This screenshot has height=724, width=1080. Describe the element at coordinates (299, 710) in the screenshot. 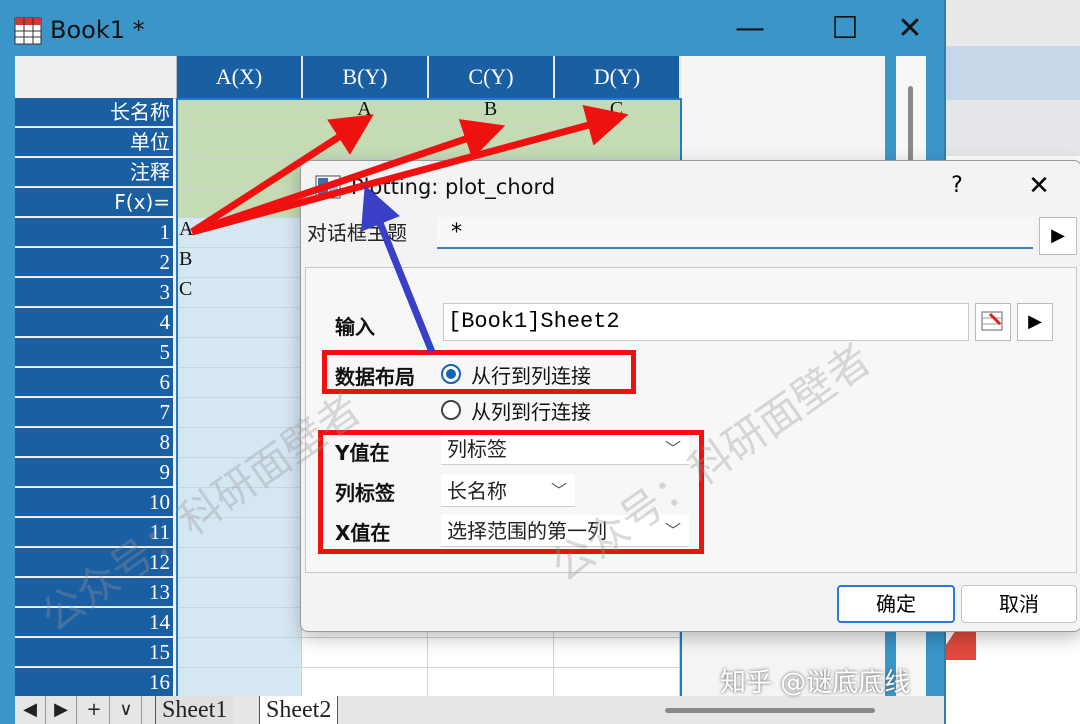

I see `tab-sheet2: Sheet2` at that location.